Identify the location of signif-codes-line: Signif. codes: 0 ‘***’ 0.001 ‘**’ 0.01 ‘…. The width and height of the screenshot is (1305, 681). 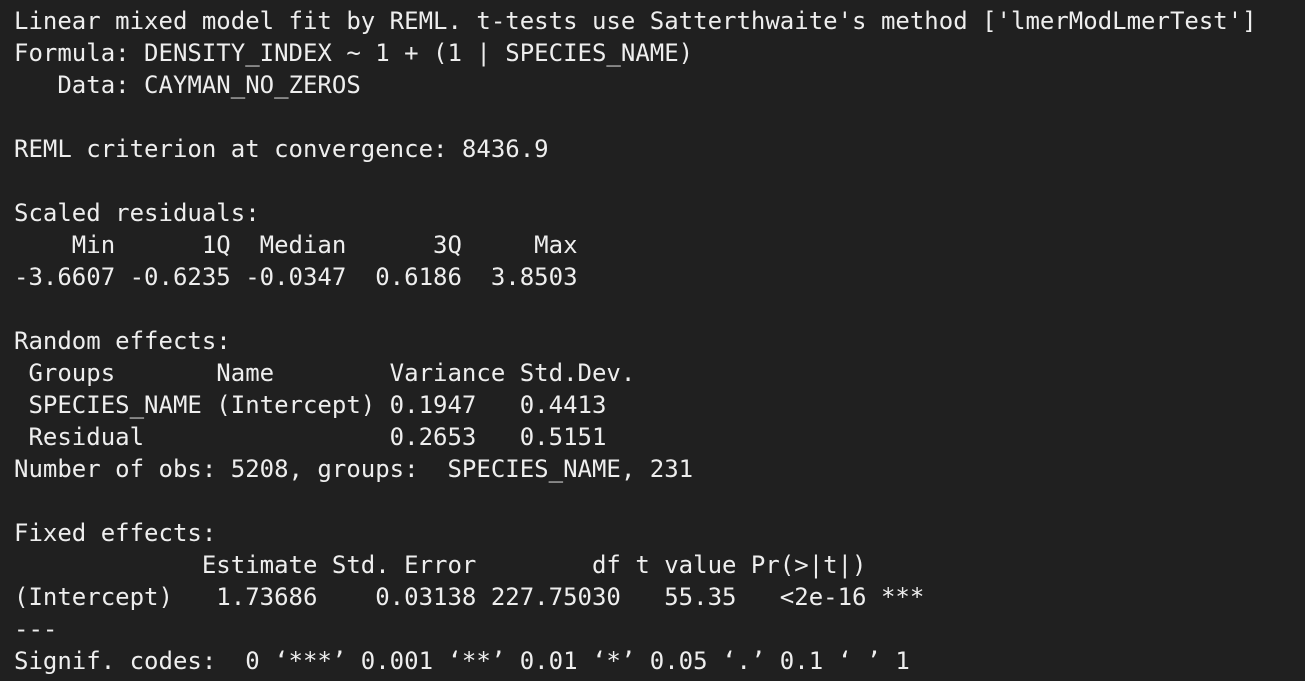
(462, 661).